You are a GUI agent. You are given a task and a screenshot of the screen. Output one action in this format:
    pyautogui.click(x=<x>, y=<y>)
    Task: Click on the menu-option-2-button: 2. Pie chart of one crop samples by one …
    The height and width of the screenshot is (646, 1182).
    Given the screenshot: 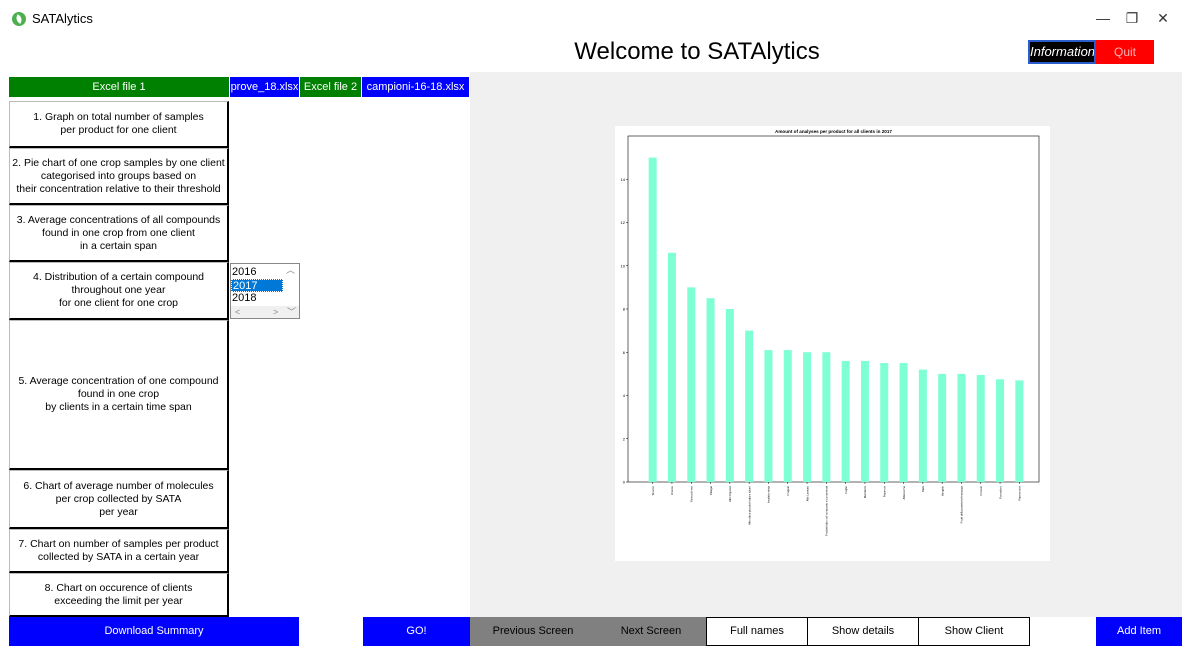 What is the action you would take?
    pyautogui.click(x=119, y=176)
    